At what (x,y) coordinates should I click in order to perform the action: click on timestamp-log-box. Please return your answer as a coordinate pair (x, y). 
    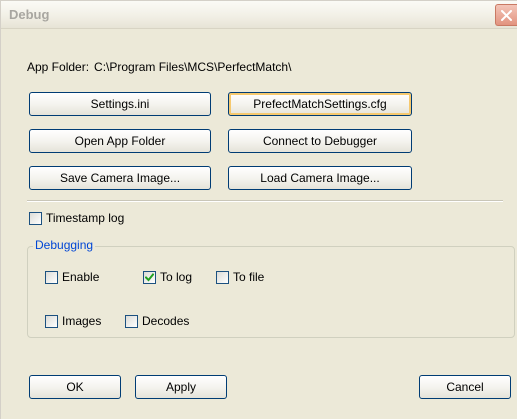
    Looking at the image, I should click on (35, 218).